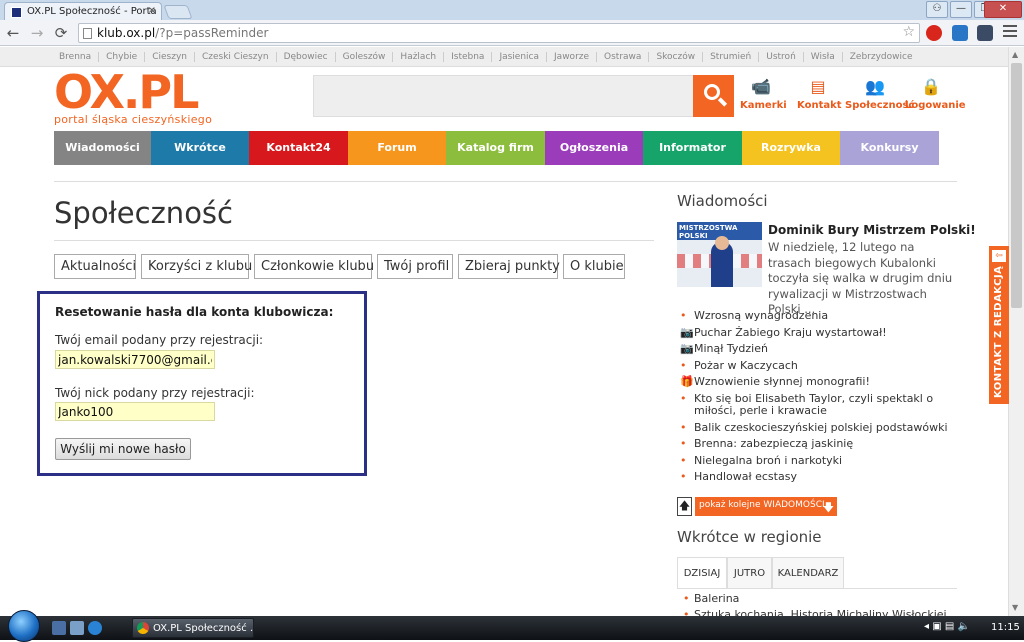 The width and height of the screenshot is (1024, 642). What do you see at coordinates (59, 628) in the screenshot?
I see `show-desktop-icon` at bounding box center [59, 628].